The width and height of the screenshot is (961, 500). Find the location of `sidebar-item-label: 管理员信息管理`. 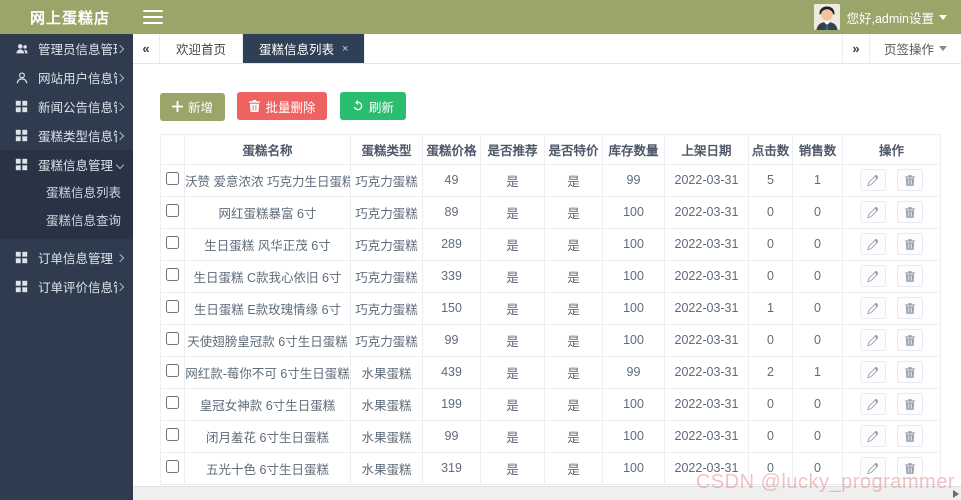

sidebar-item-label: 管理员信息管理 is located at coordinates (77, 50).